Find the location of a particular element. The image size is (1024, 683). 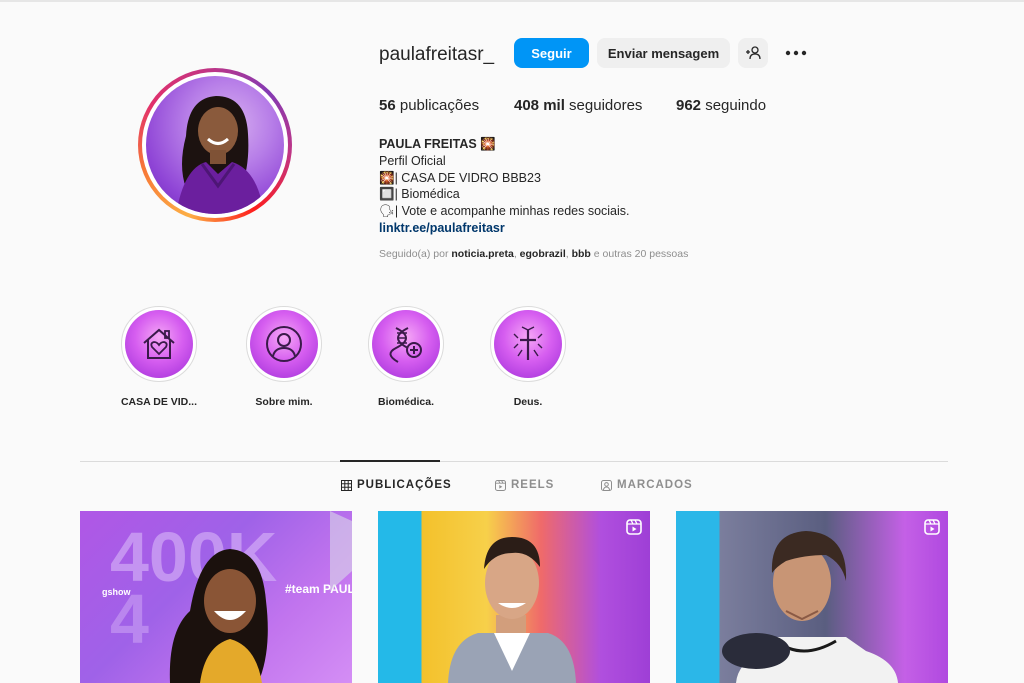

followed-by-user: egobrazil is located at coordinates (542, 254).